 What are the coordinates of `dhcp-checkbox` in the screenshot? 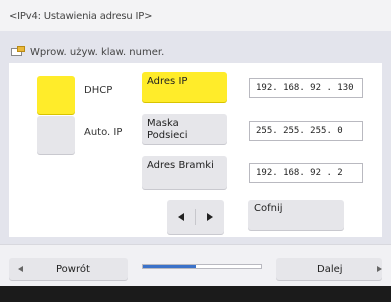 It's located at (56, 95).